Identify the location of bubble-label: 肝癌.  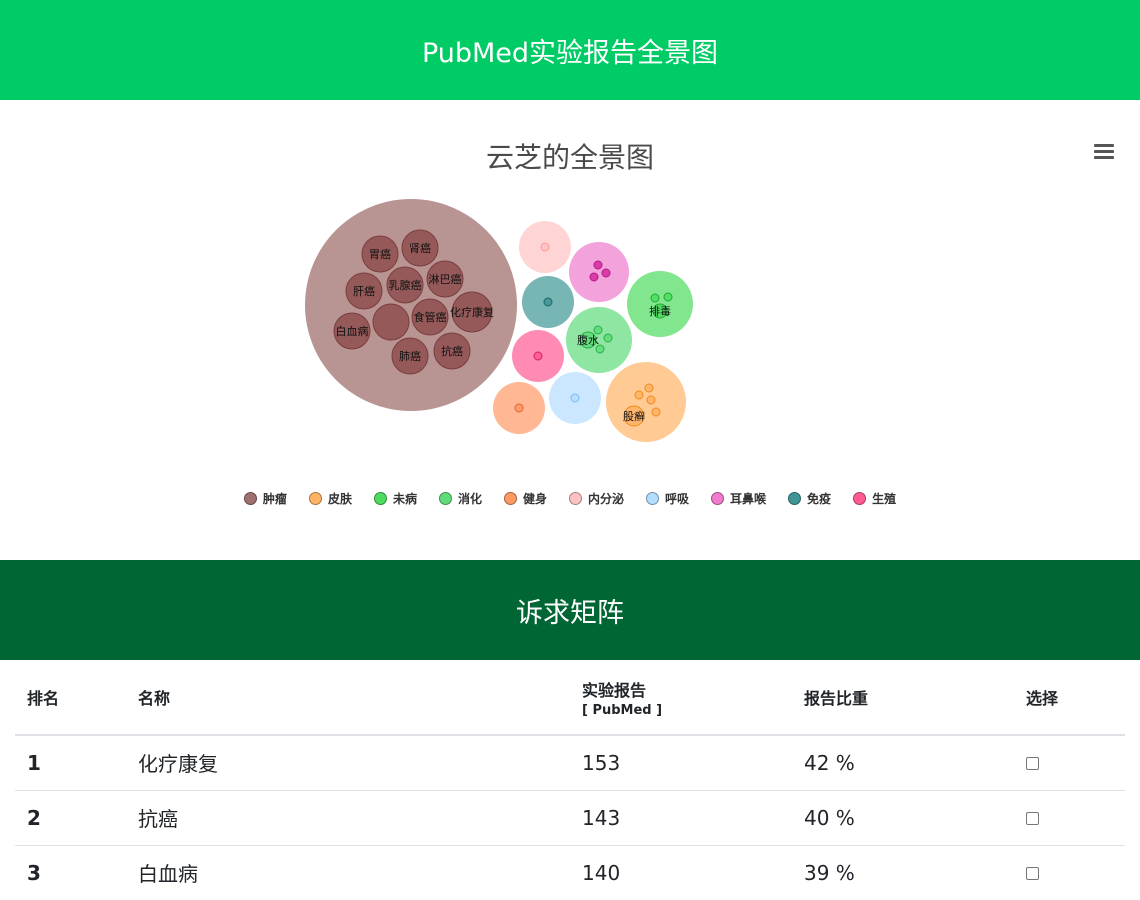
(364, 291).